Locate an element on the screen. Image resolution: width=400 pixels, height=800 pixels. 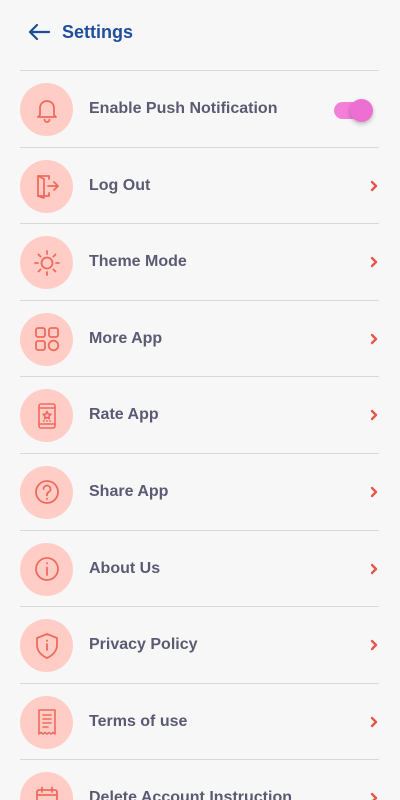
setting-about-us: About Us is located at coordinates (200, 569).